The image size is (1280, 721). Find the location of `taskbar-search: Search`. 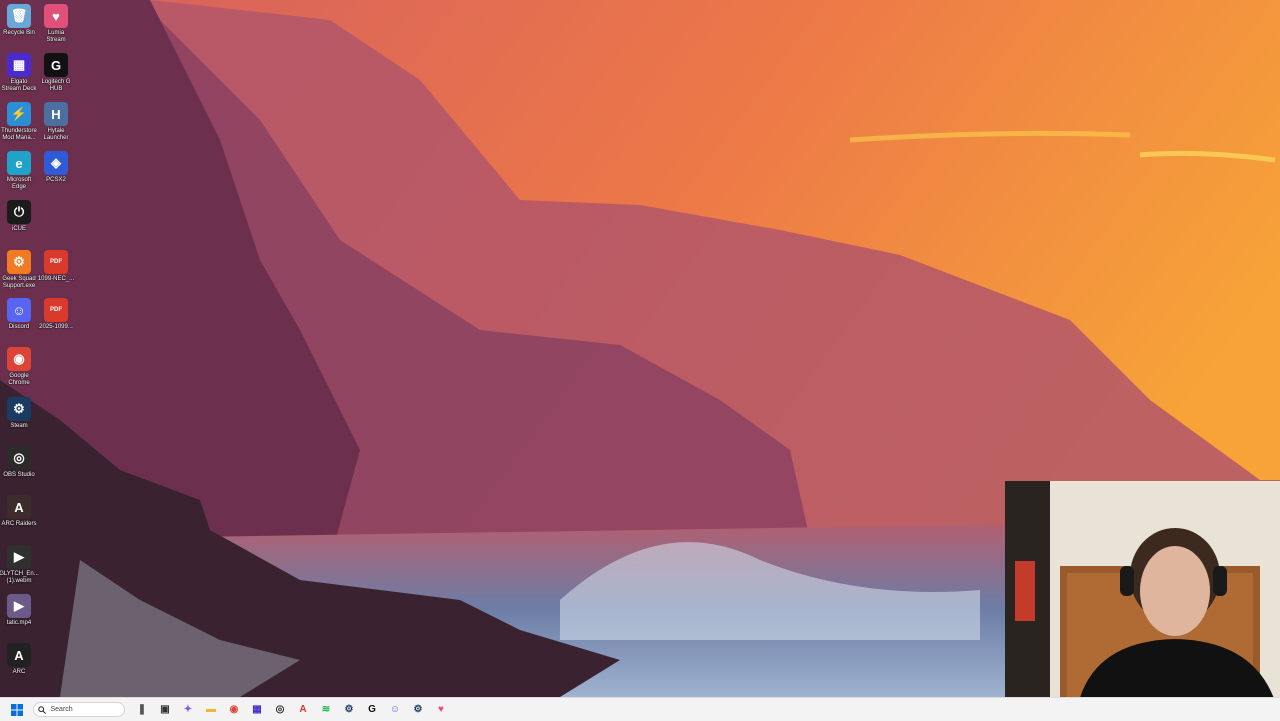

taskbar-search: Search is located at coordinates (78, 709).